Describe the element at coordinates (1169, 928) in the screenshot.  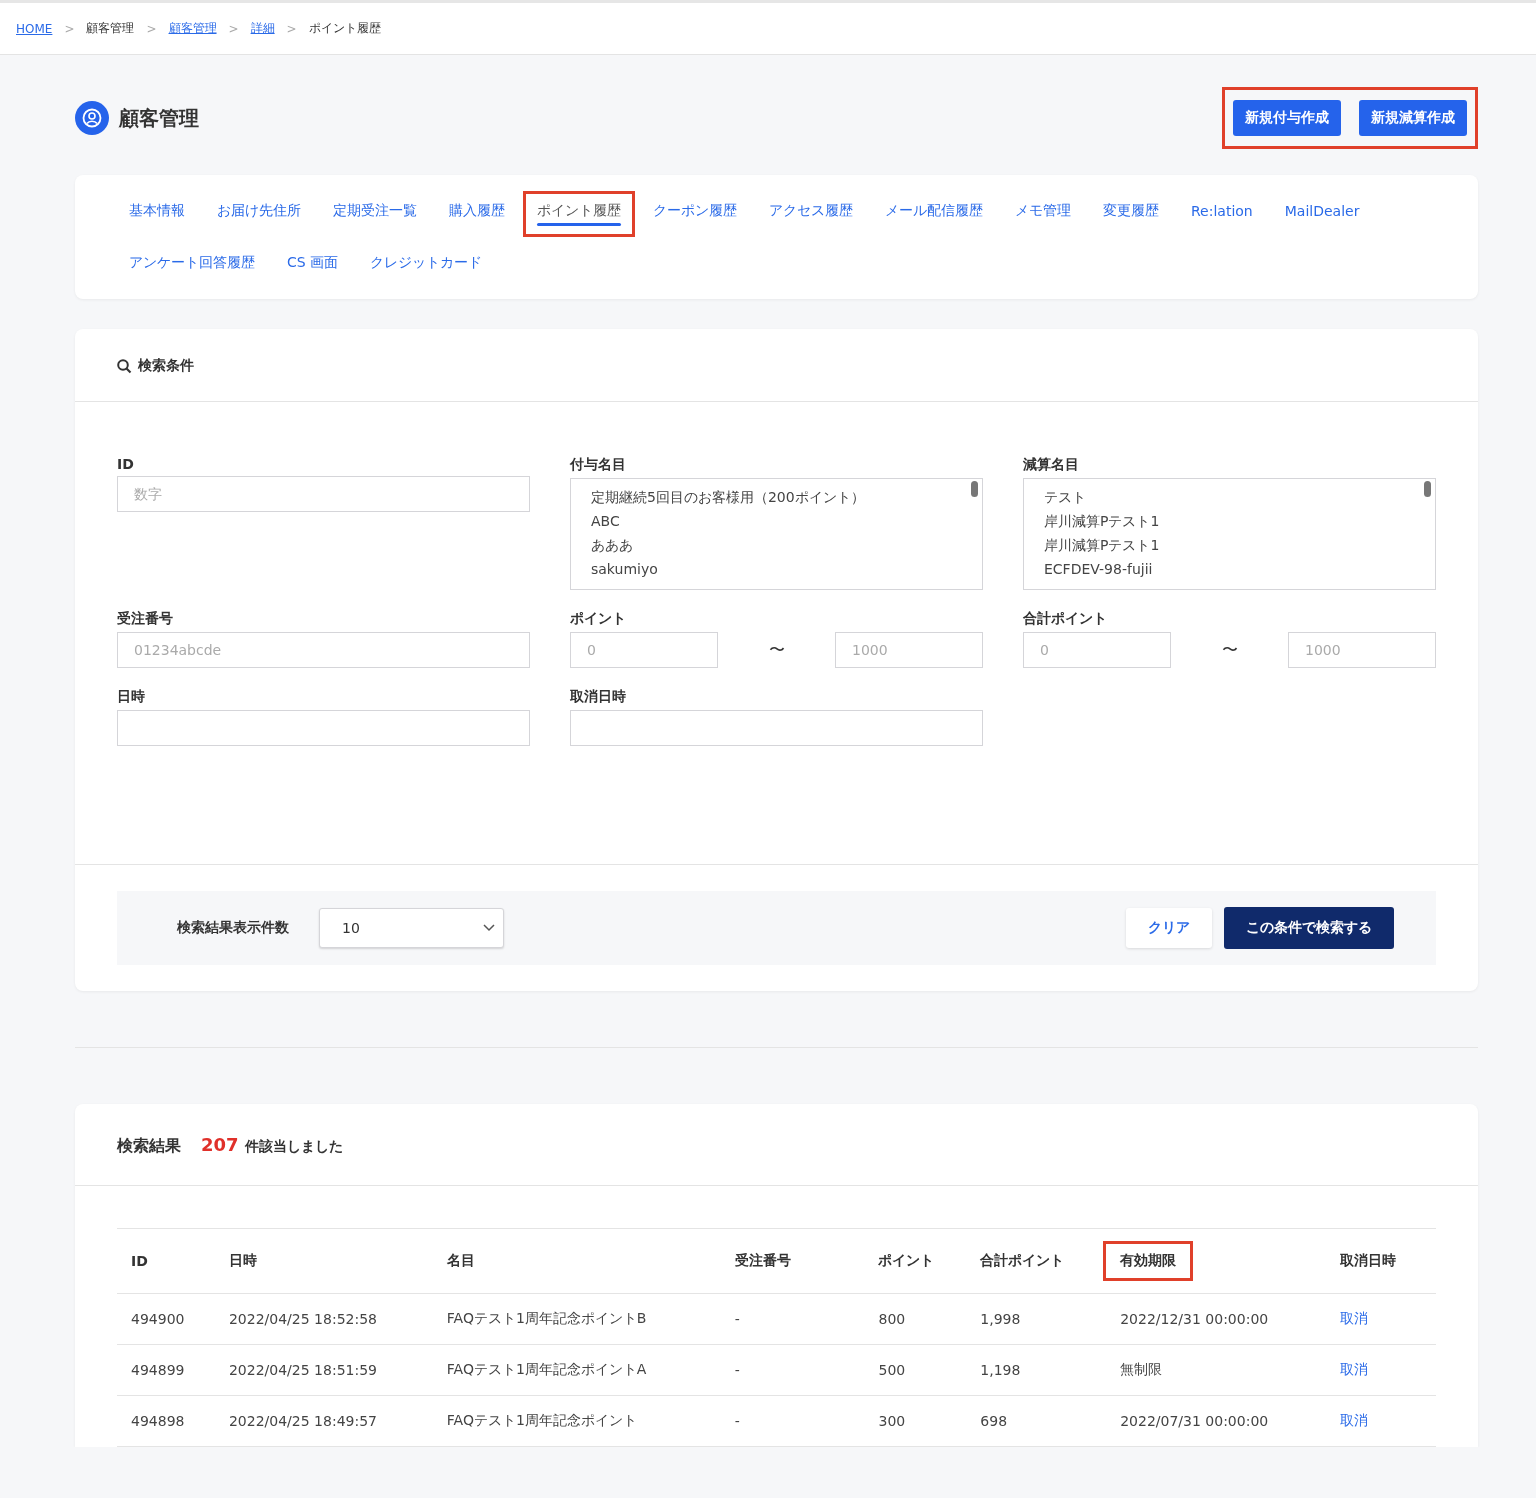
I see `clear-button: クリア` at that location.